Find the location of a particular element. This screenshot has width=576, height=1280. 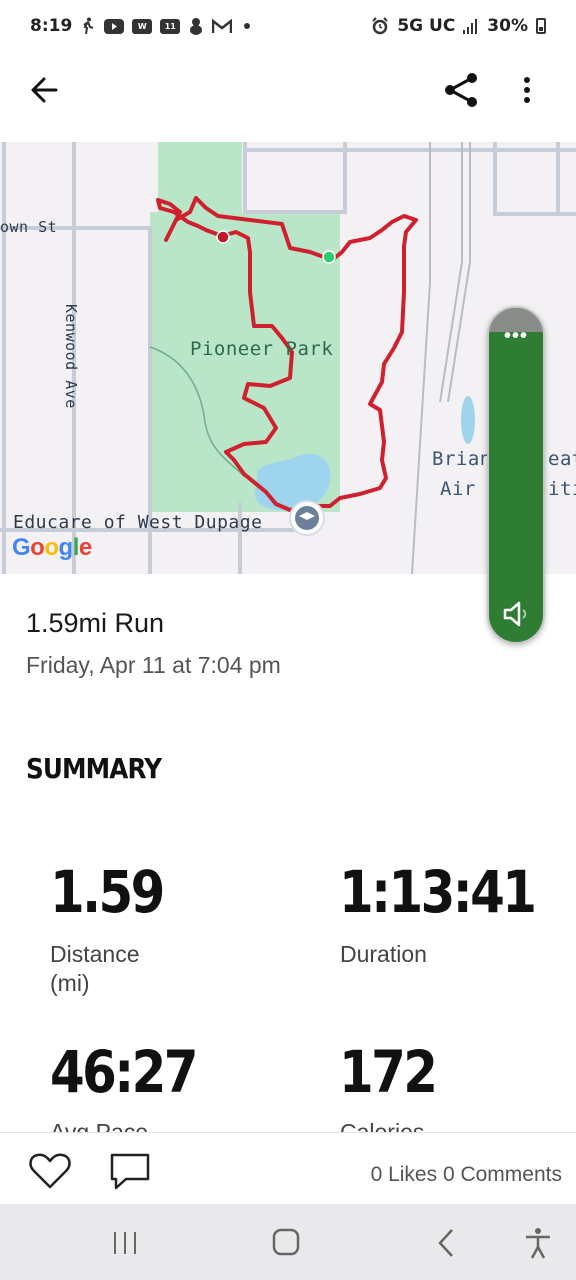

back-icon is located at coordinates (448, 1243).